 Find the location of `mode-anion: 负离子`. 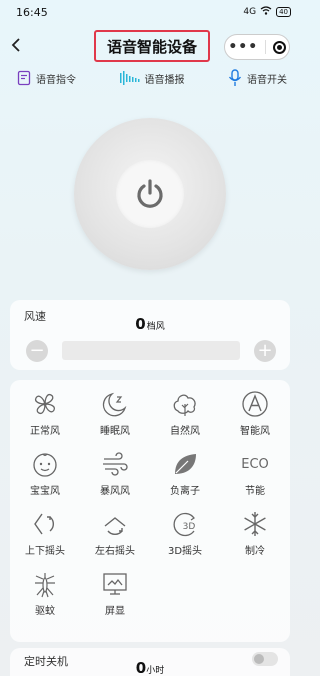

mode-anion: 负离子 is located at coordinates (185, 474).